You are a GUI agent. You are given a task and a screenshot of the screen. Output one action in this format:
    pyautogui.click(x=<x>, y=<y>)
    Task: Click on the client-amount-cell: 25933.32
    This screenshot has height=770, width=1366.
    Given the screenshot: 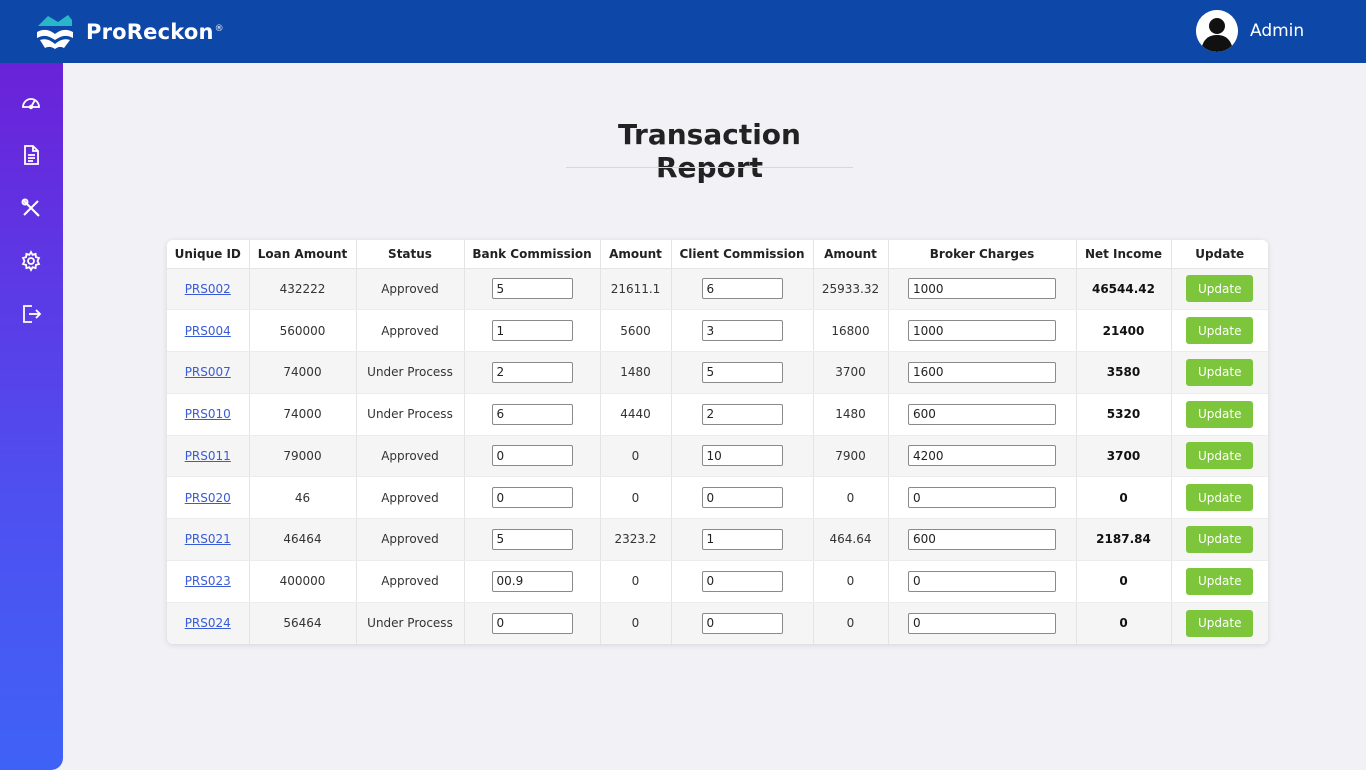 What is the action you would take?
    pyautogui.click(x=851, y=289)
    